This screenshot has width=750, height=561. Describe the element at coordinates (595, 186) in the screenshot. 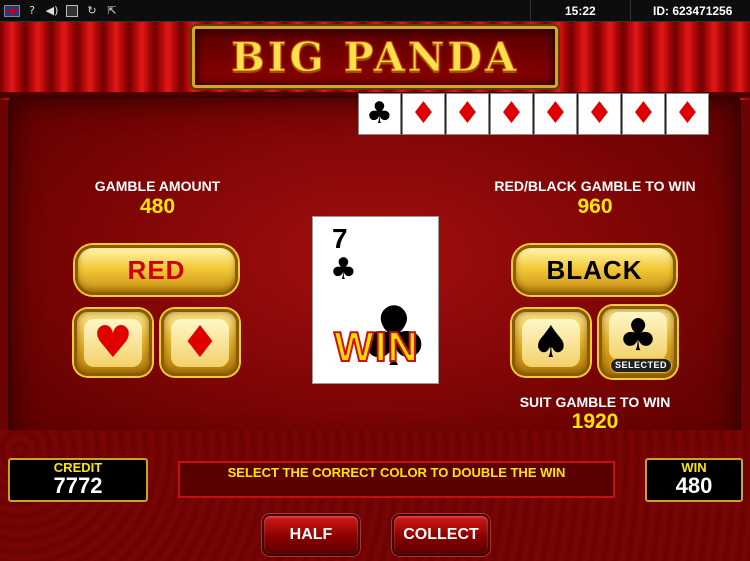

I see `red-black-win-label: RED/BLACK GAMBLE TO WIN` at that location.